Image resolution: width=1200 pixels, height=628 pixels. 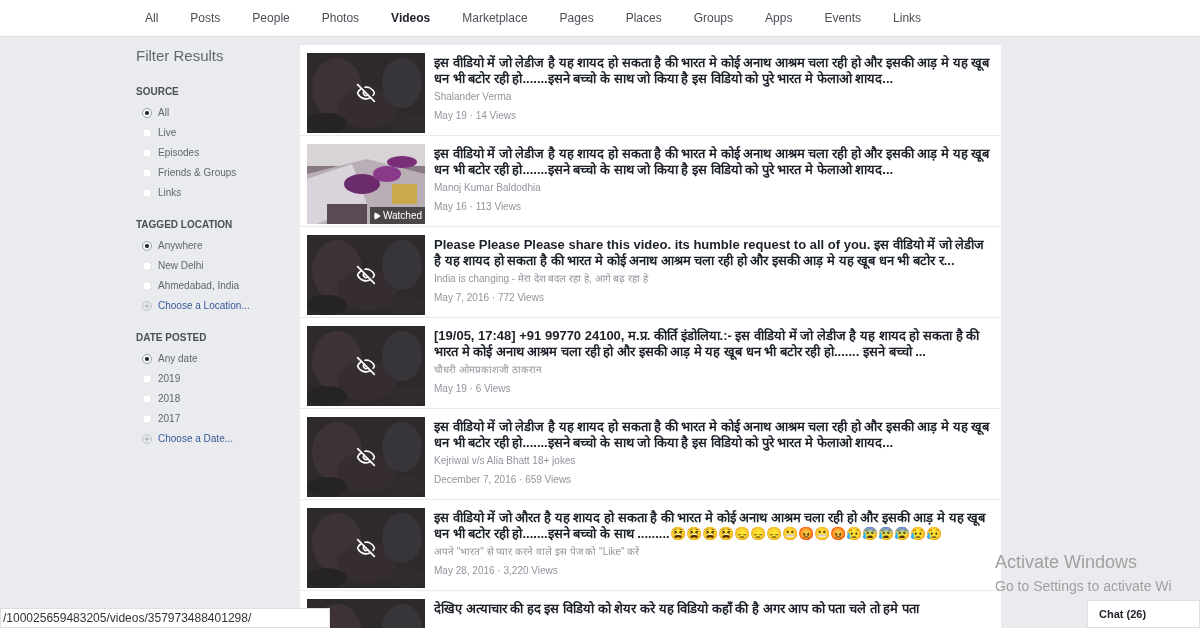 What do you see at coordinates (496, 571) in the screenshot?
I see `video-meta: May 28, 2016 · 3,220 Views` at bounding box center [496, 571].